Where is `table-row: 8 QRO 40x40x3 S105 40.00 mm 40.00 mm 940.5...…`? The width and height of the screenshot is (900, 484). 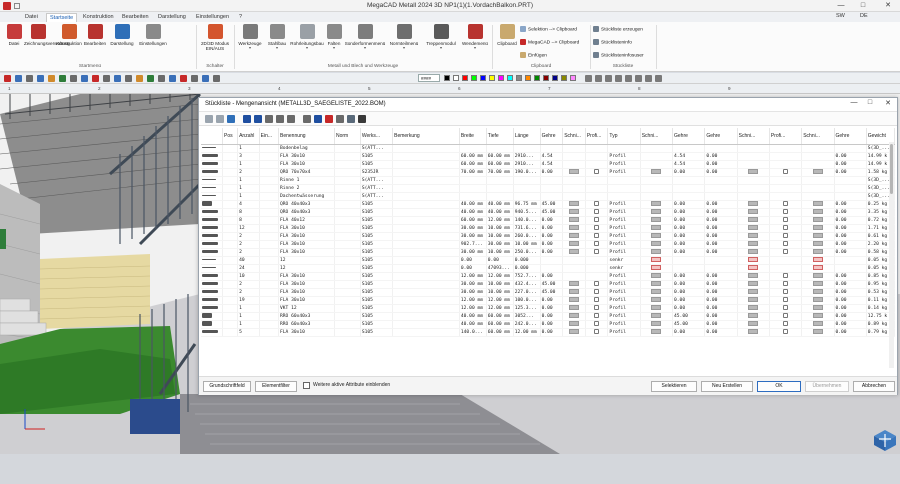
table-row: 8 QRO 40x40x3 S105 40.00 mm 40.00 mm 940.5...… is located at coordinates (548, 212).